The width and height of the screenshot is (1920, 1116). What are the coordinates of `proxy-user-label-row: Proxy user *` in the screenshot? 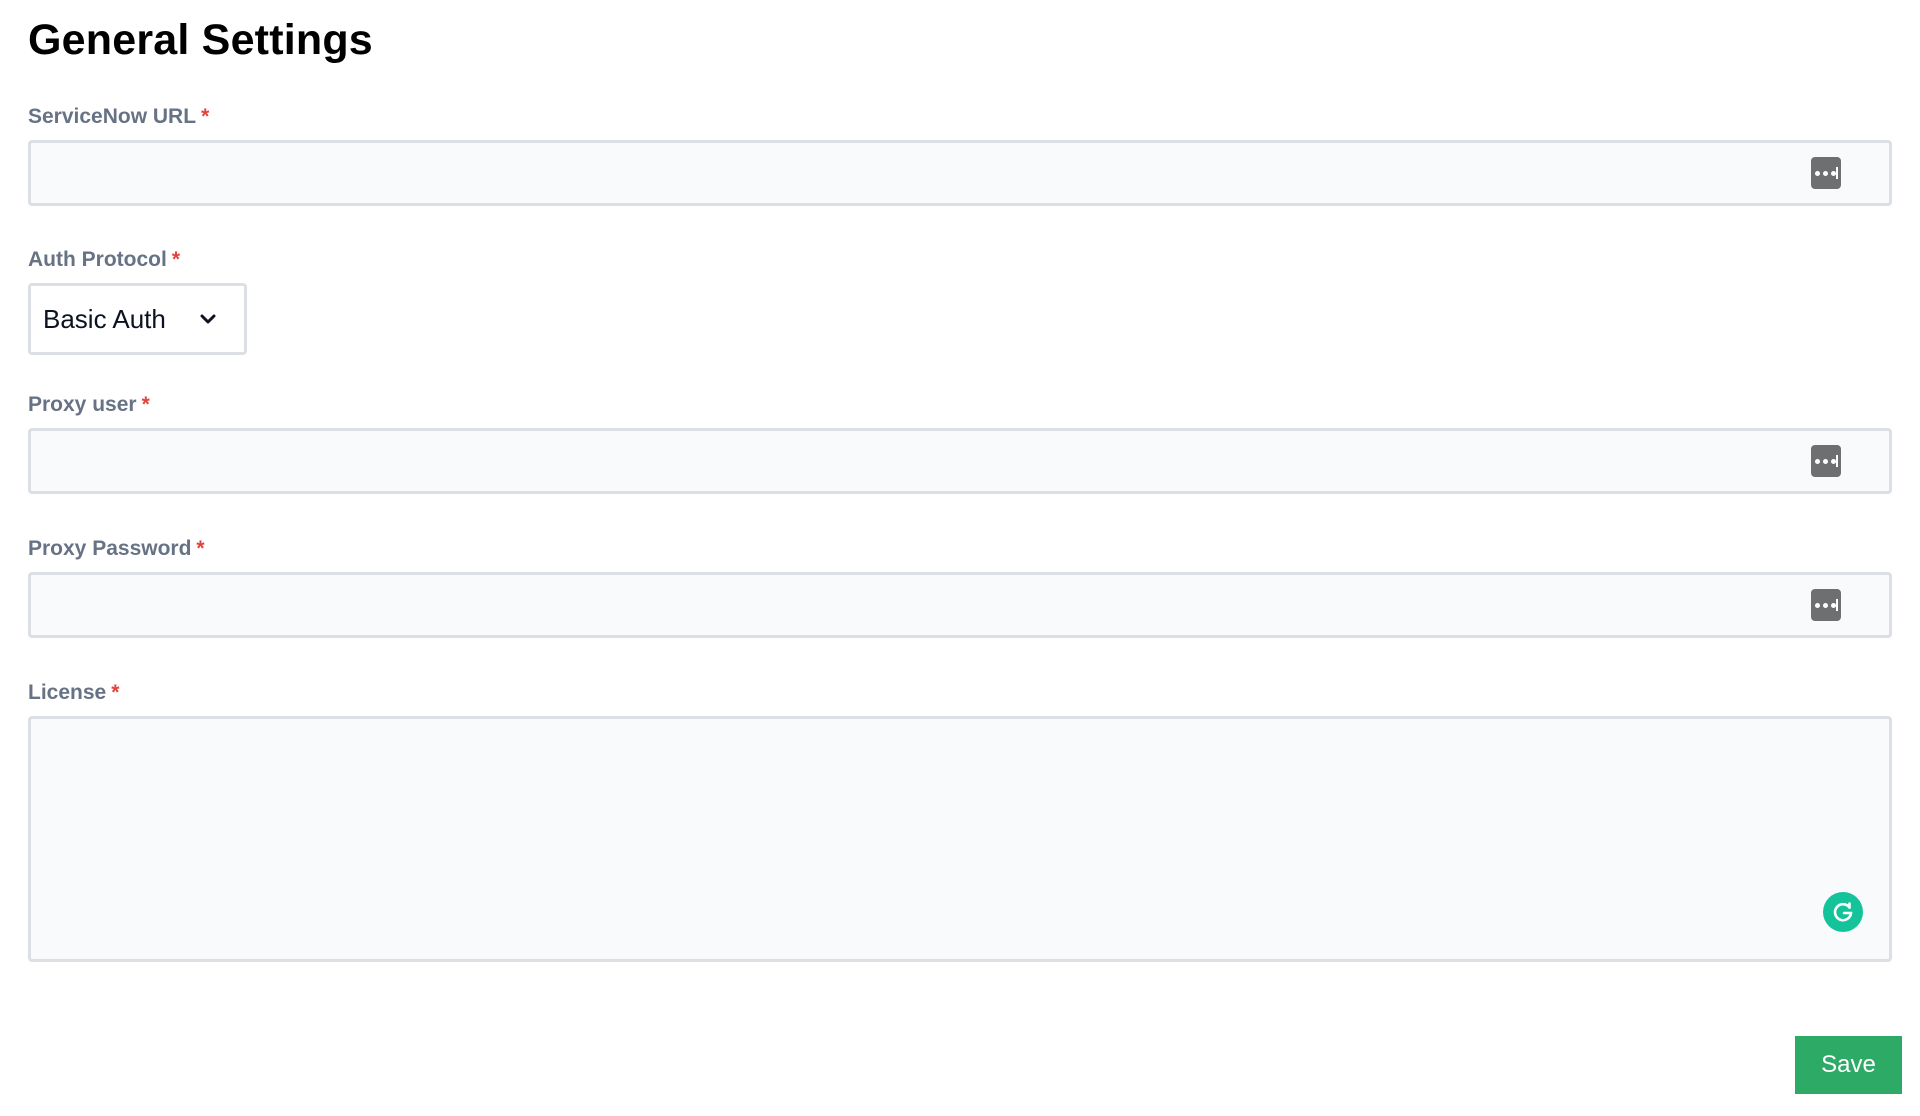 It's located at (960, 405).